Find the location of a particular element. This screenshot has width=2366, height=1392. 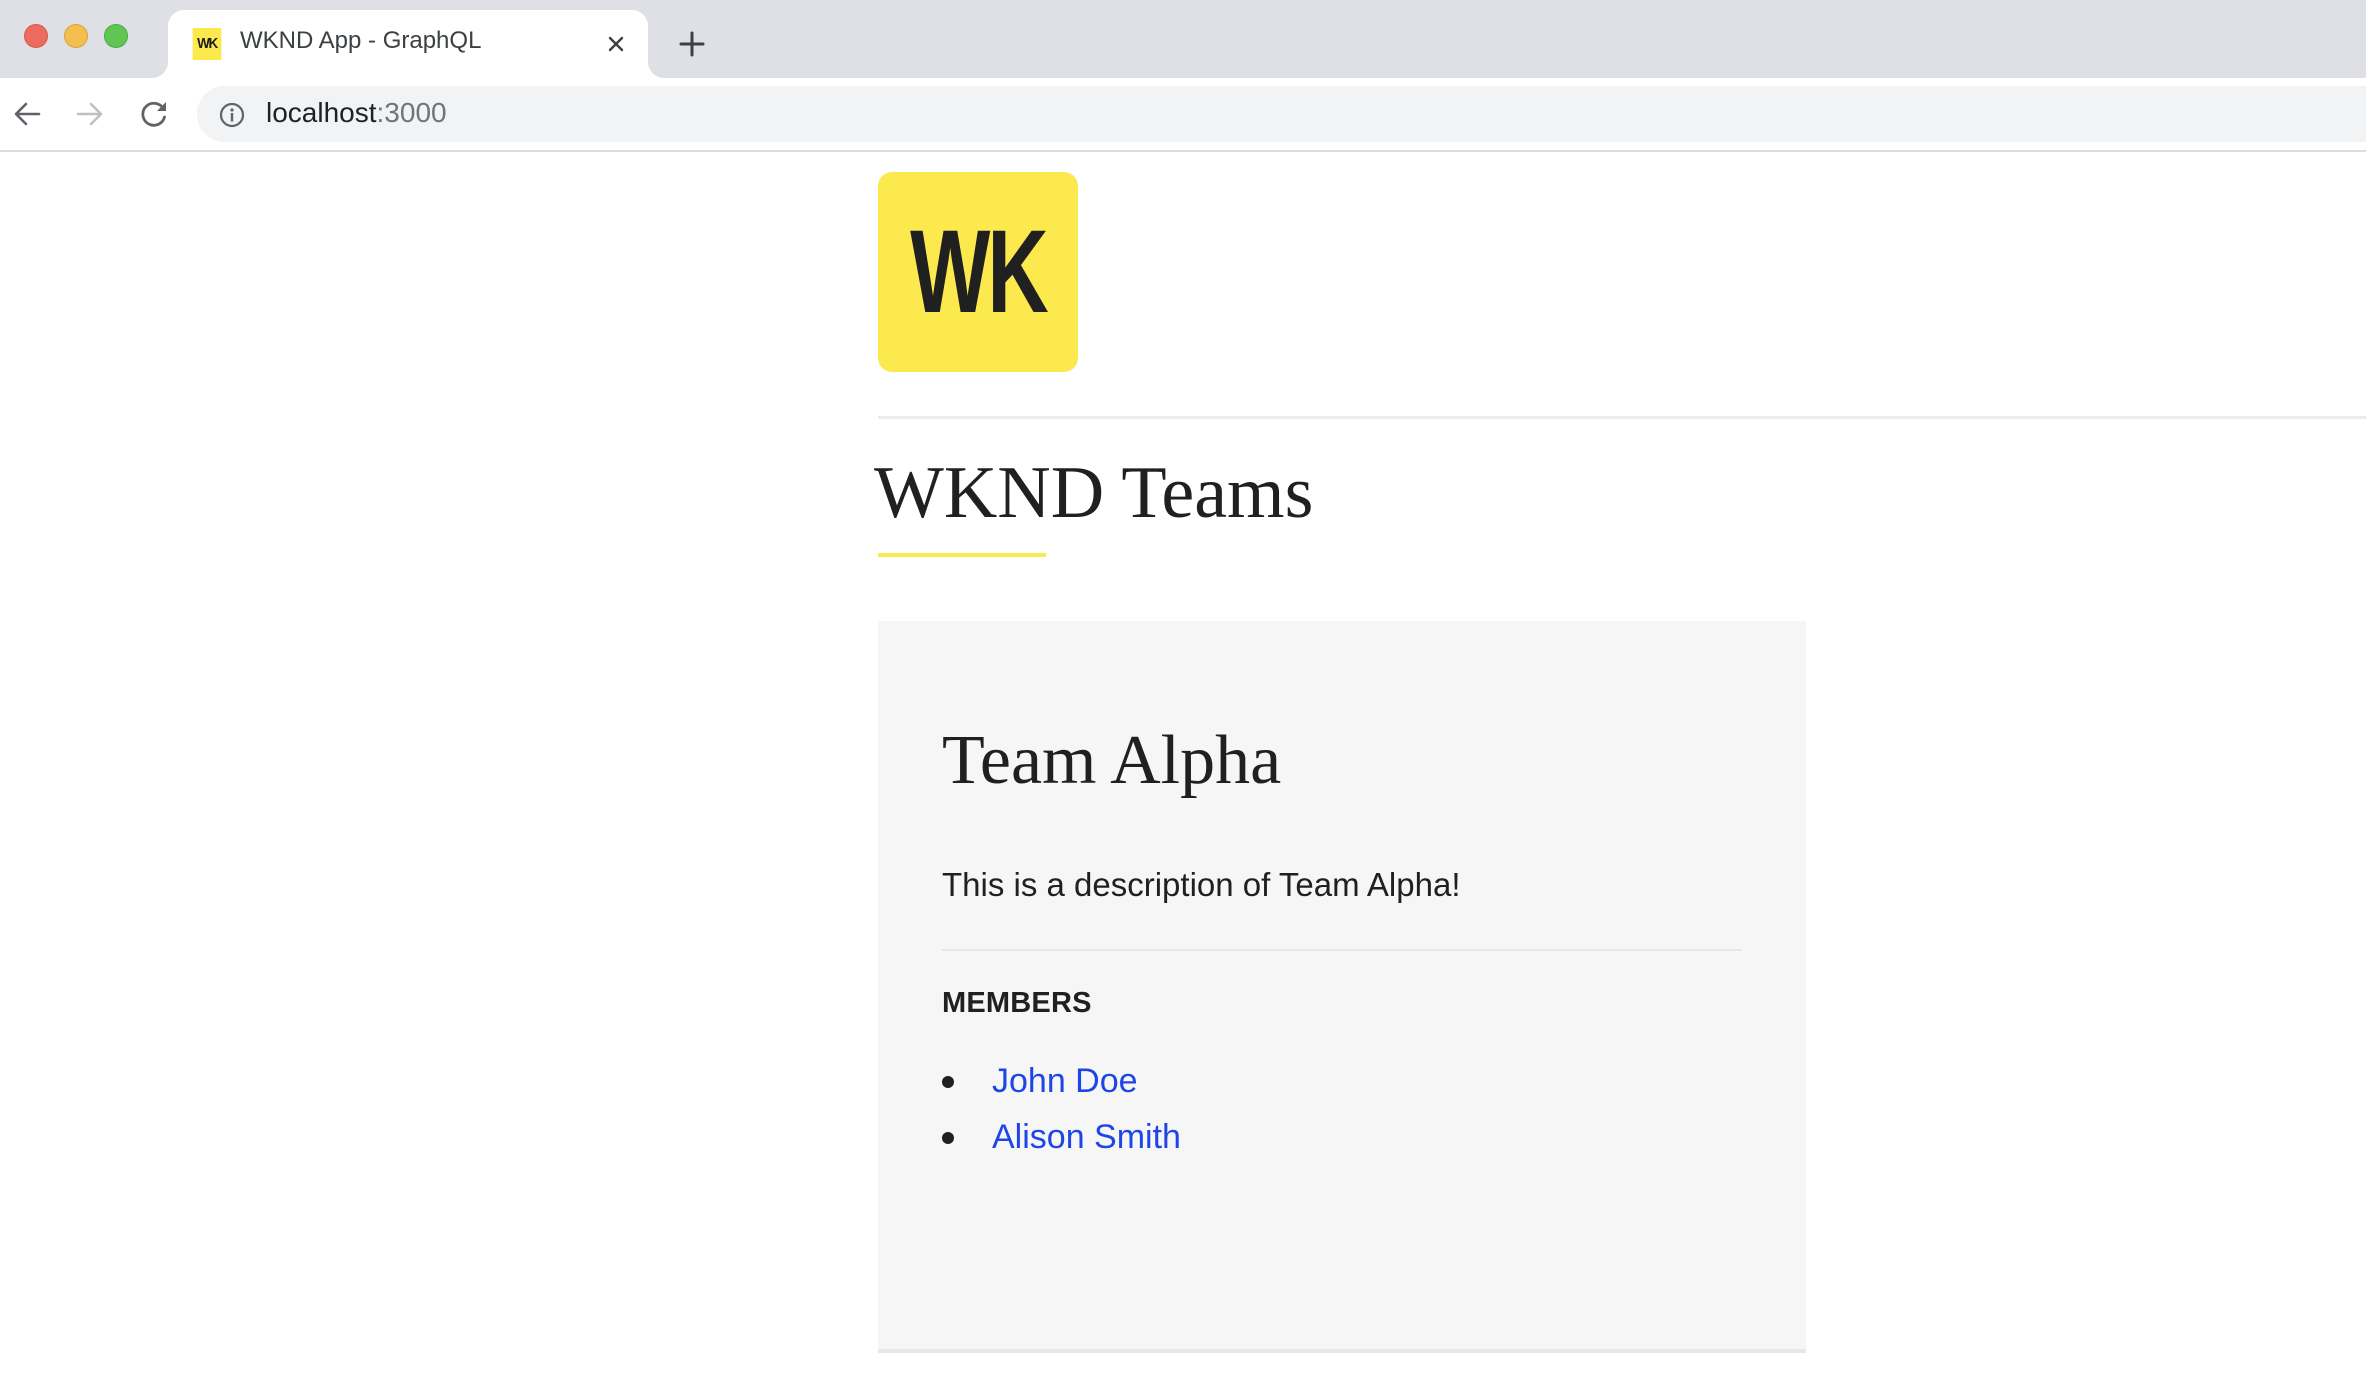

member-link-alison-smith: Alison Smith is located at coordinates (1086, 1137).